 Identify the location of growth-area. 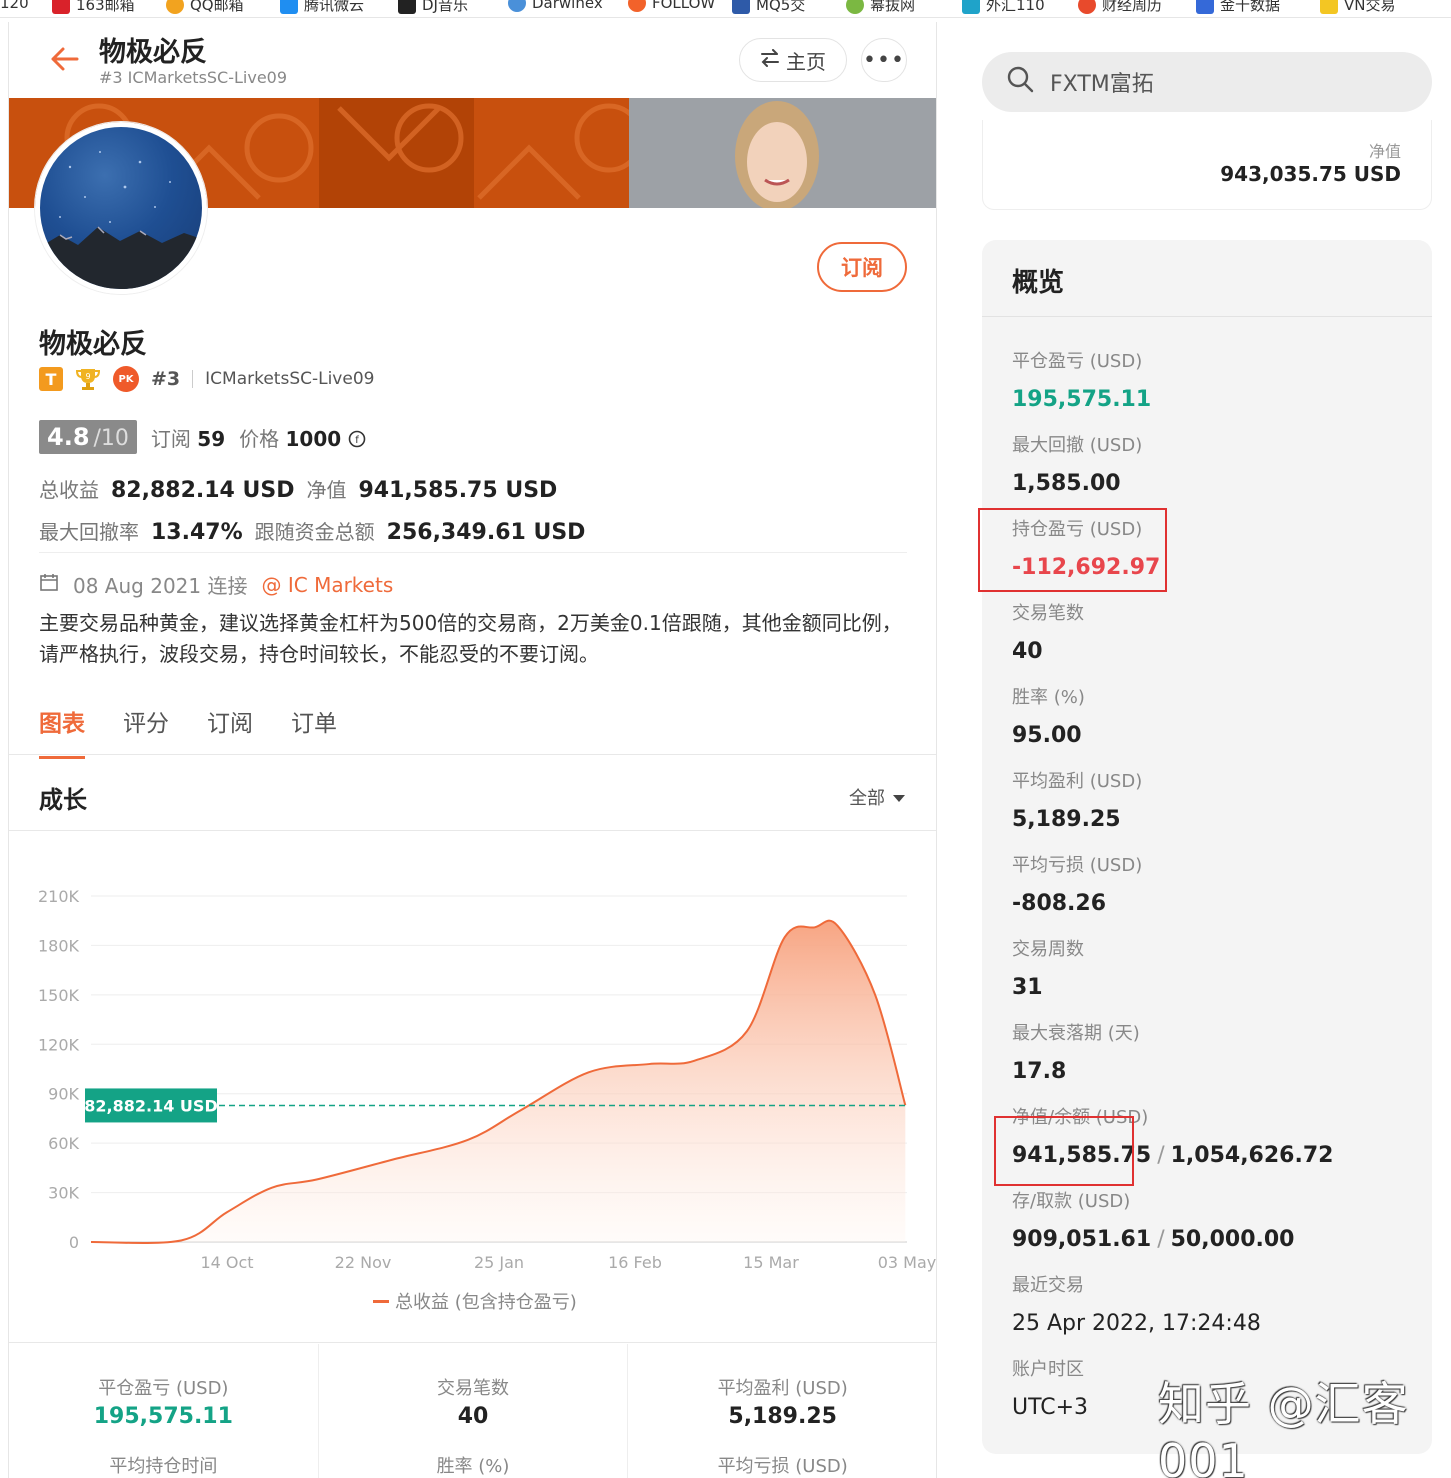
(498, 1081).